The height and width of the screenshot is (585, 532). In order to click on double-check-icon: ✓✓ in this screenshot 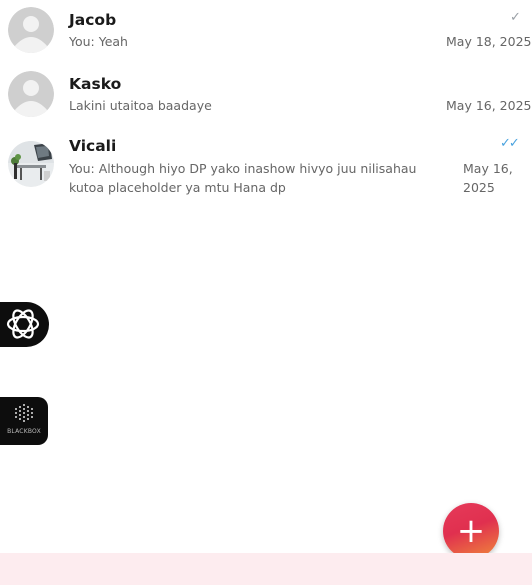, I will do `click(510, 143)`.